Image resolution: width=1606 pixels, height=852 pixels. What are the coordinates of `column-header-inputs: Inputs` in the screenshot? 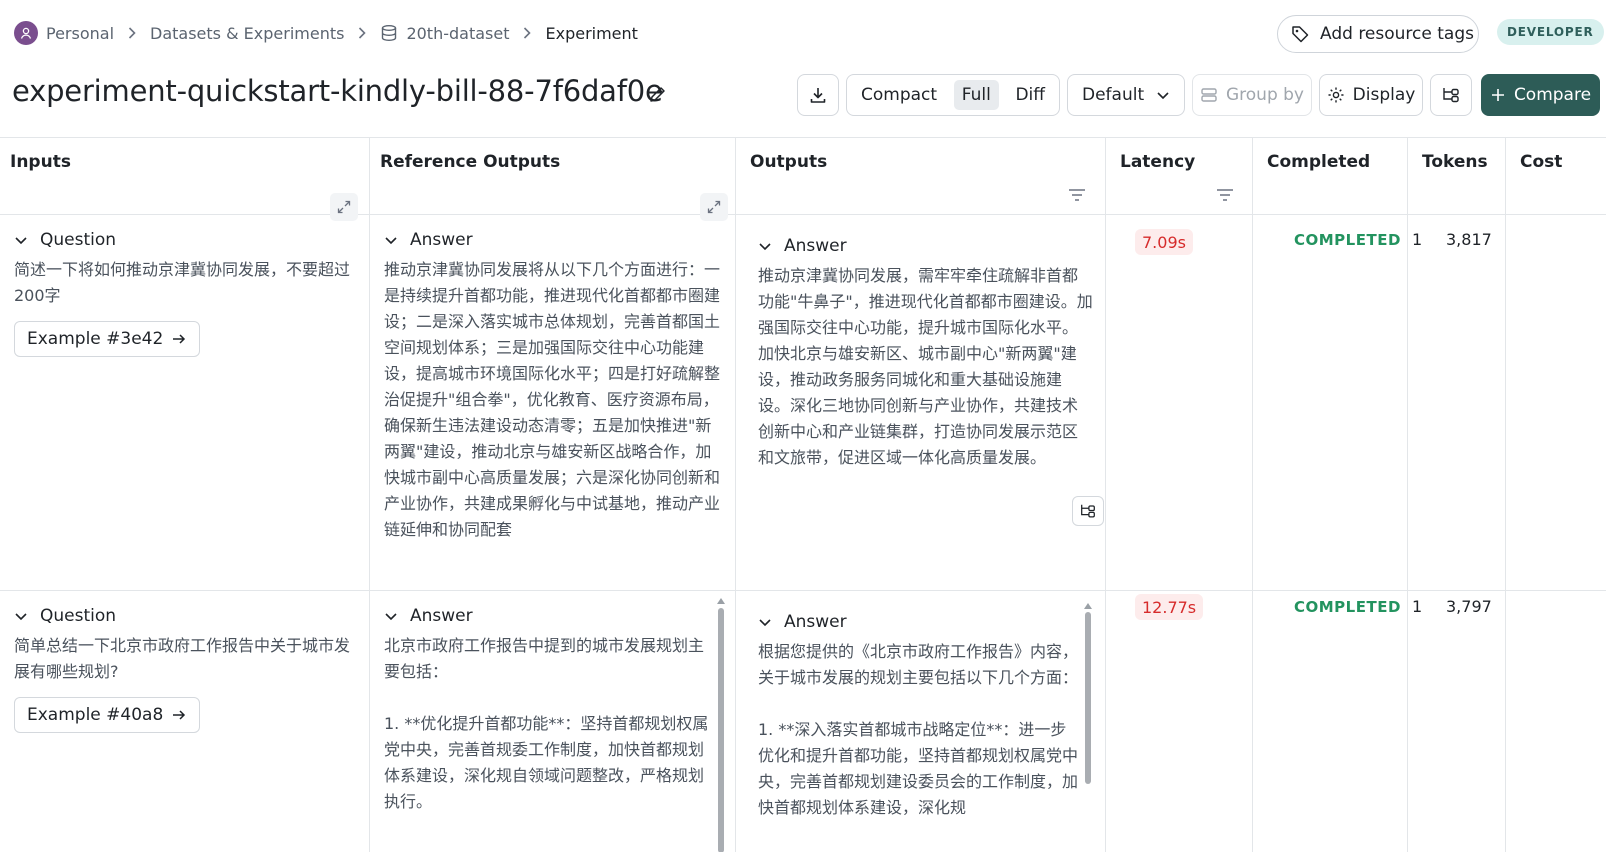 It's located at (40, 162).